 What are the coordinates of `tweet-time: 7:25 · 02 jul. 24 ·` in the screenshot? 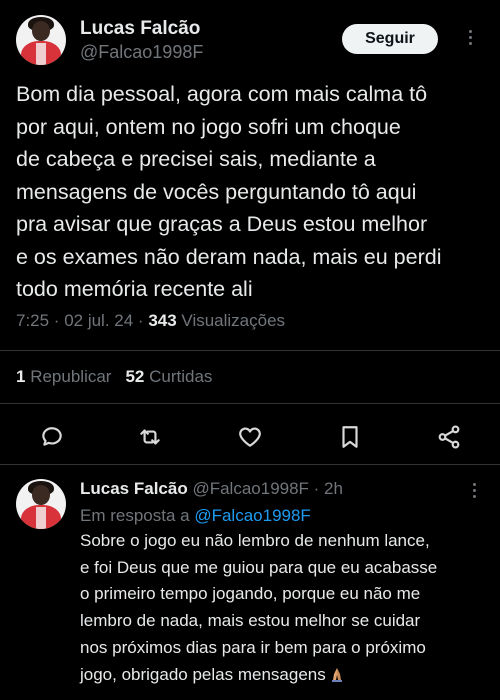 It's located at (82, 320).